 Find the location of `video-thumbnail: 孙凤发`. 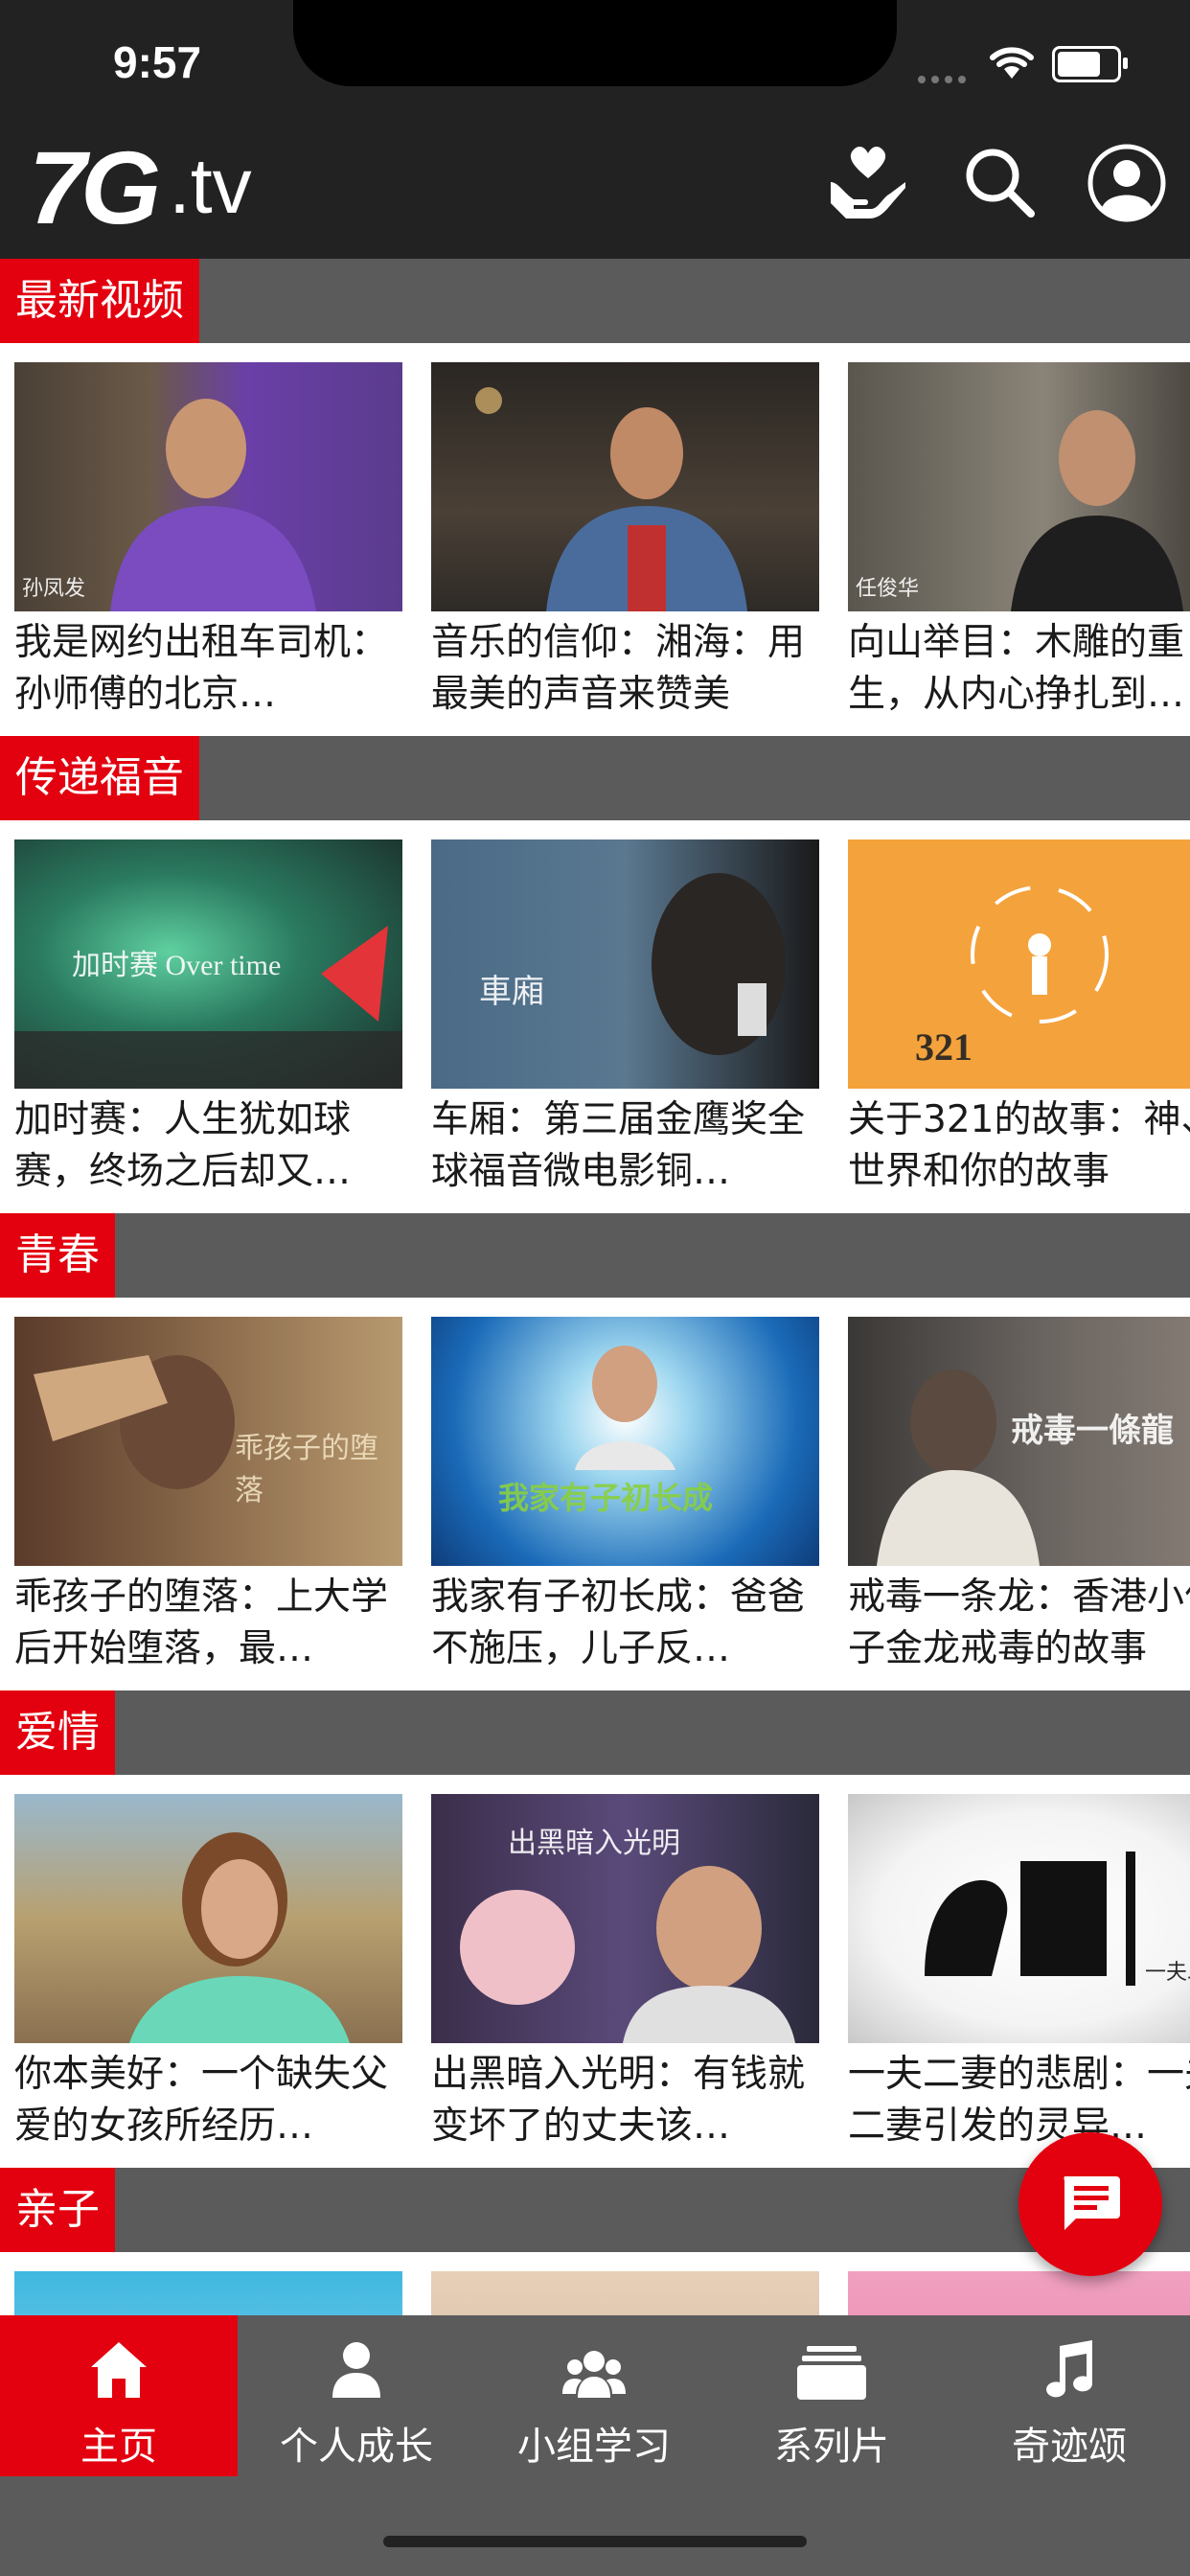

video-thumbnail: 孙凤发 is located at coordinates (208, 486).